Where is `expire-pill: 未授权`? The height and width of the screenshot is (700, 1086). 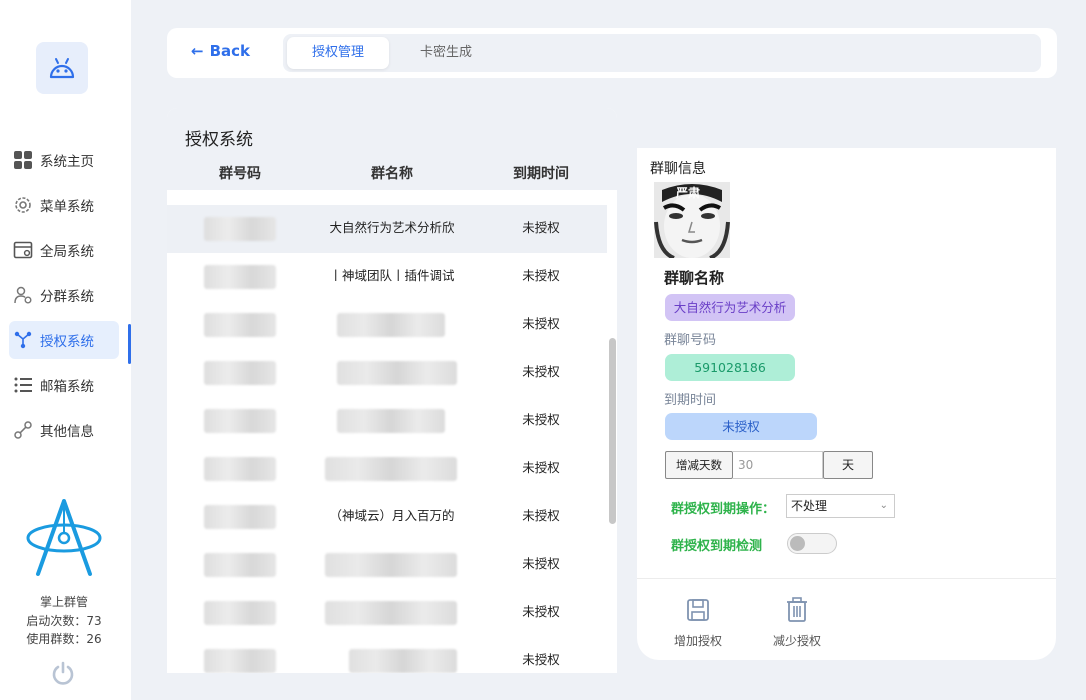 expire-pill: 未授权 is located at coordinates (741, 426).